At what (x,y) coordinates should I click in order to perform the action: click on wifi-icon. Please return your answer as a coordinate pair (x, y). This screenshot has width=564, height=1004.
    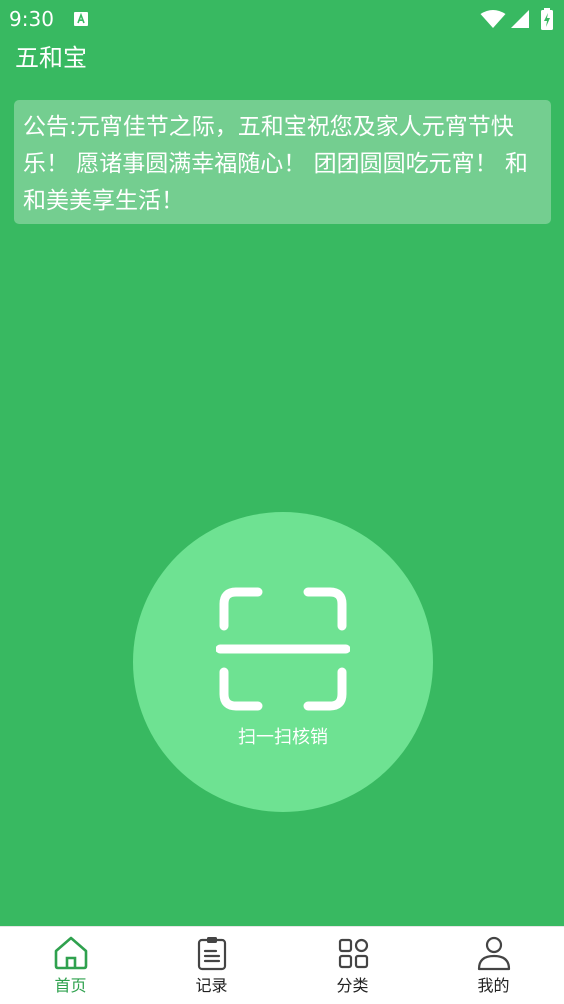
    Looking at the image, I should click on (493, 19).